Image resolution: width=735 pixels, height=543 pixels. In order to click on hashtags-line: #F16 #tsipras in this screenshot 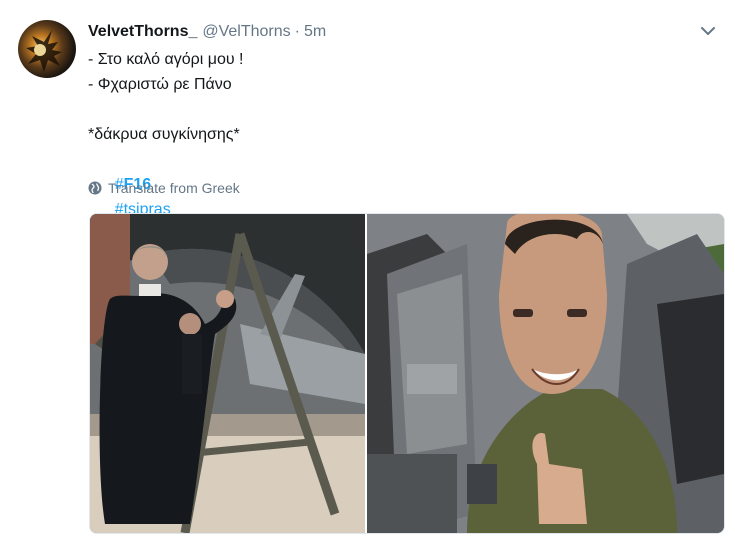, I will do `click(388, 182)`.